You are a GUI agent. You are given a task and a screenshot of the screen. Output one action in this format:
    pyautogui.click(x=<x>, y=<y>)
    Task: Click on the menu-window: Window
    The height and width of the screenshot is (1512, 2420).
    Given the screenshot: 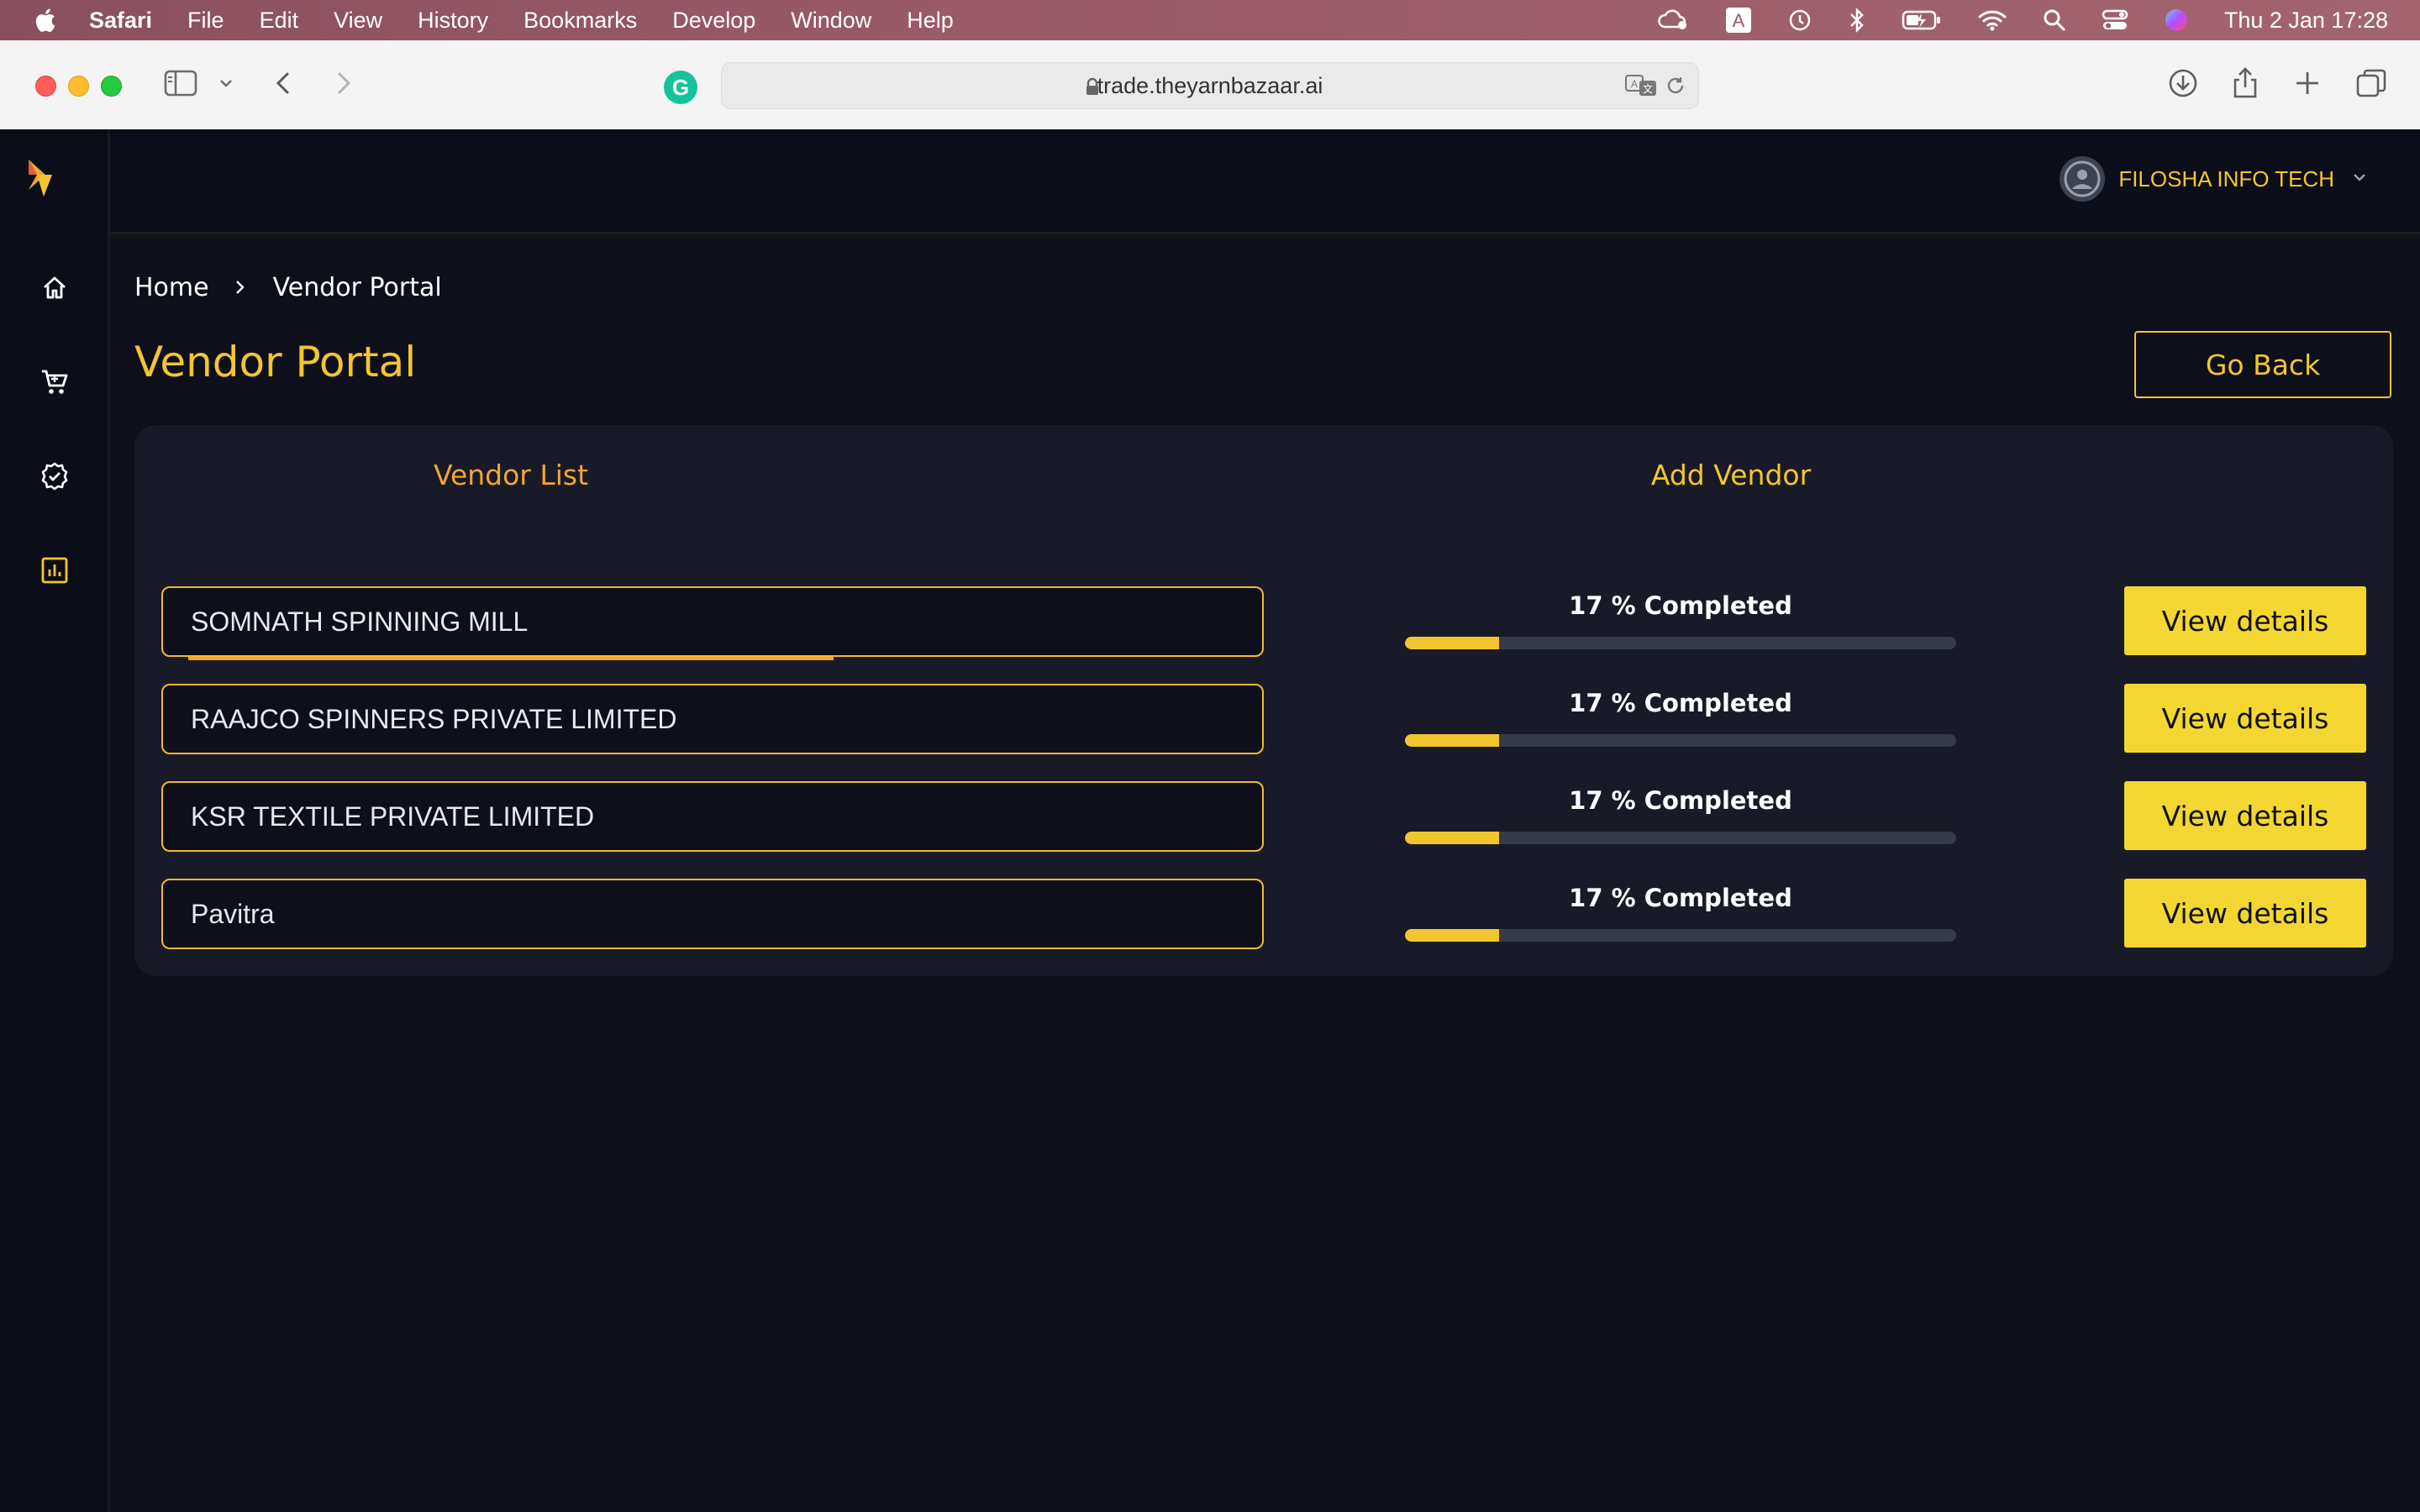 What is the action you would take?
    pyautogui.click(x=831, y=21)
    